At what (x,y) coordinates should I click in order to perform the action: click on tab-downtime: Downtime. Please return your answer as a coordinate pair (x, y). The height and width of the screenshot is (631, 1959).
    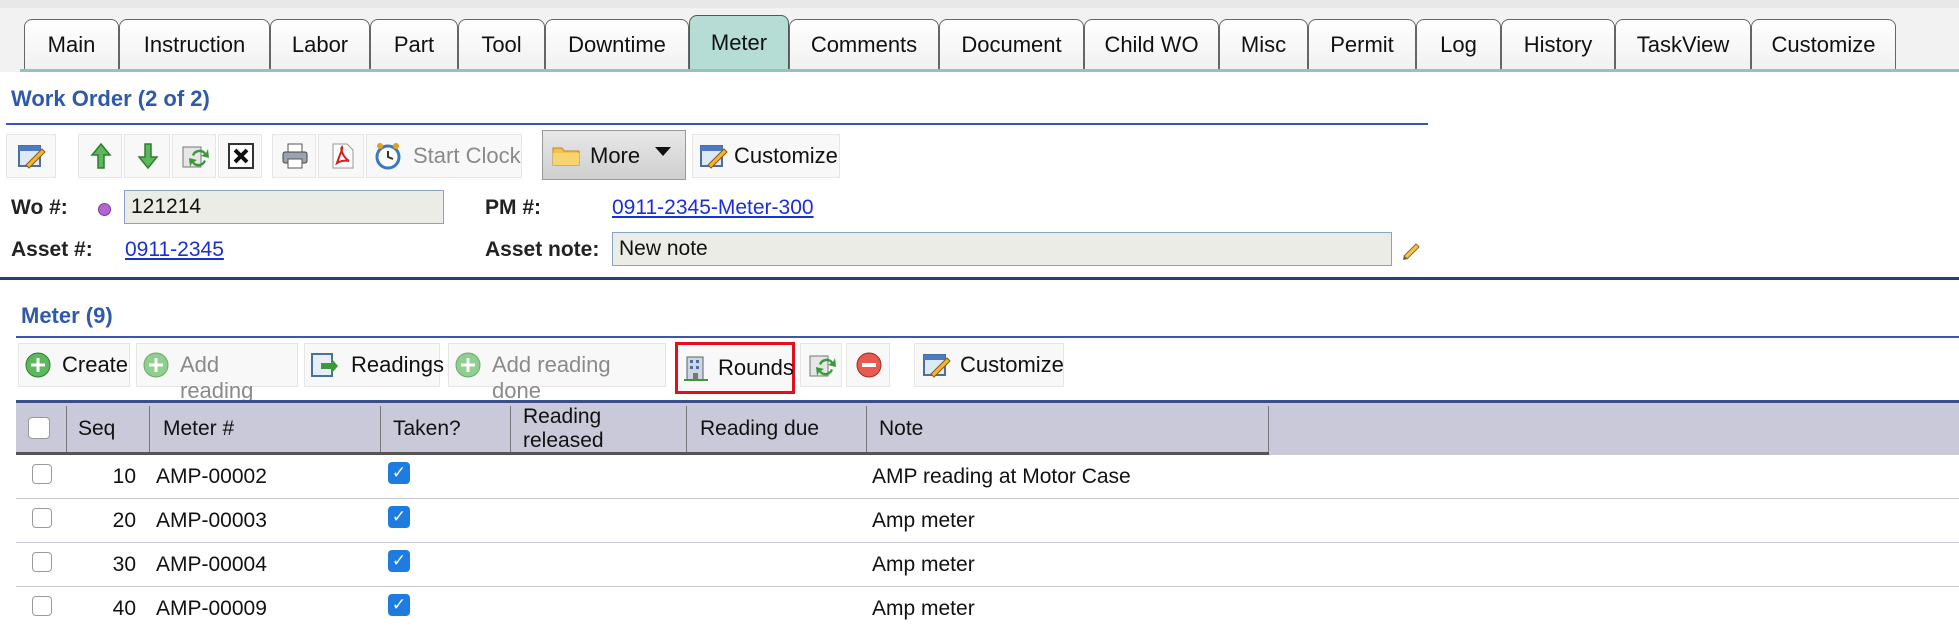
    Looking at the image, I should click on (617, 44).